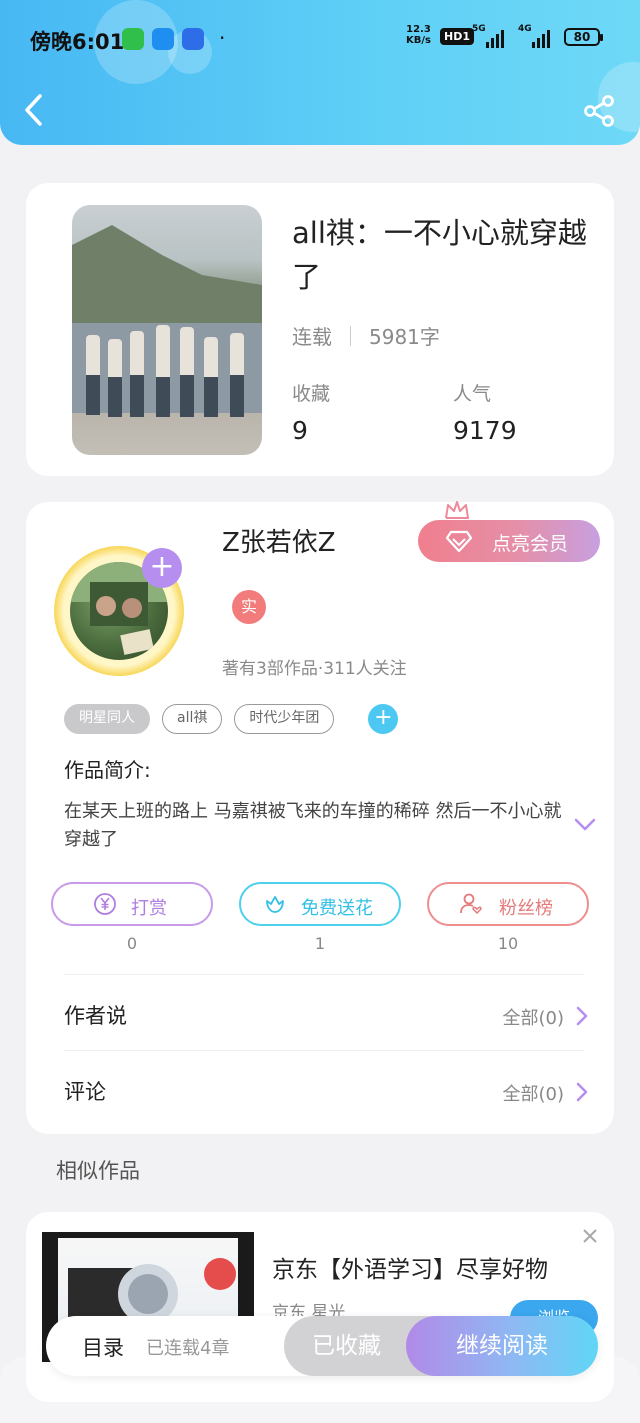 The image size is (640, 1423). What do you see at coordinates (541, 37) in the screenshot?
I see `signal-4g-icon` at bounding box center [541, 37].